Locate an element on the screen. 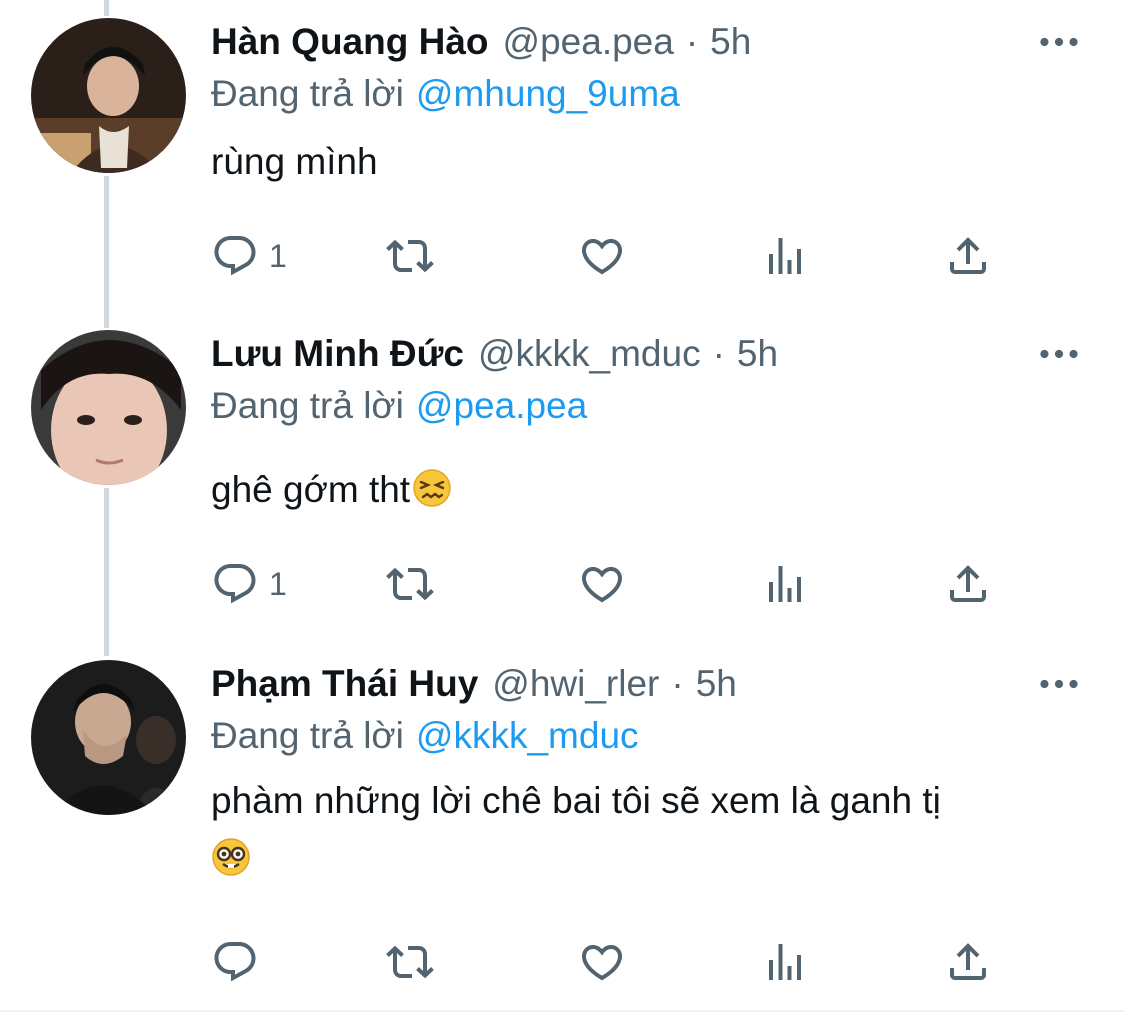 The image size is (1125, 1014). nerd-face-emoji is located at coordinates (231, 856).